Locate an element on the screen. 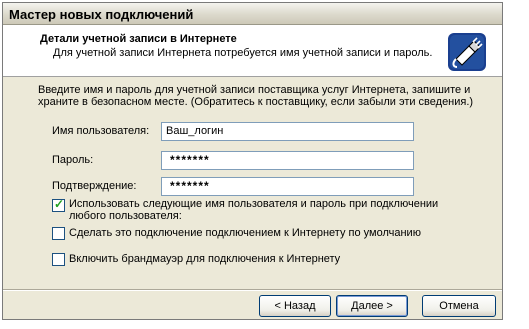 The height and width of the screenshot is (329, 529). header-title: Детали учетной записи в Интернете is located at coordinates (138, 39).